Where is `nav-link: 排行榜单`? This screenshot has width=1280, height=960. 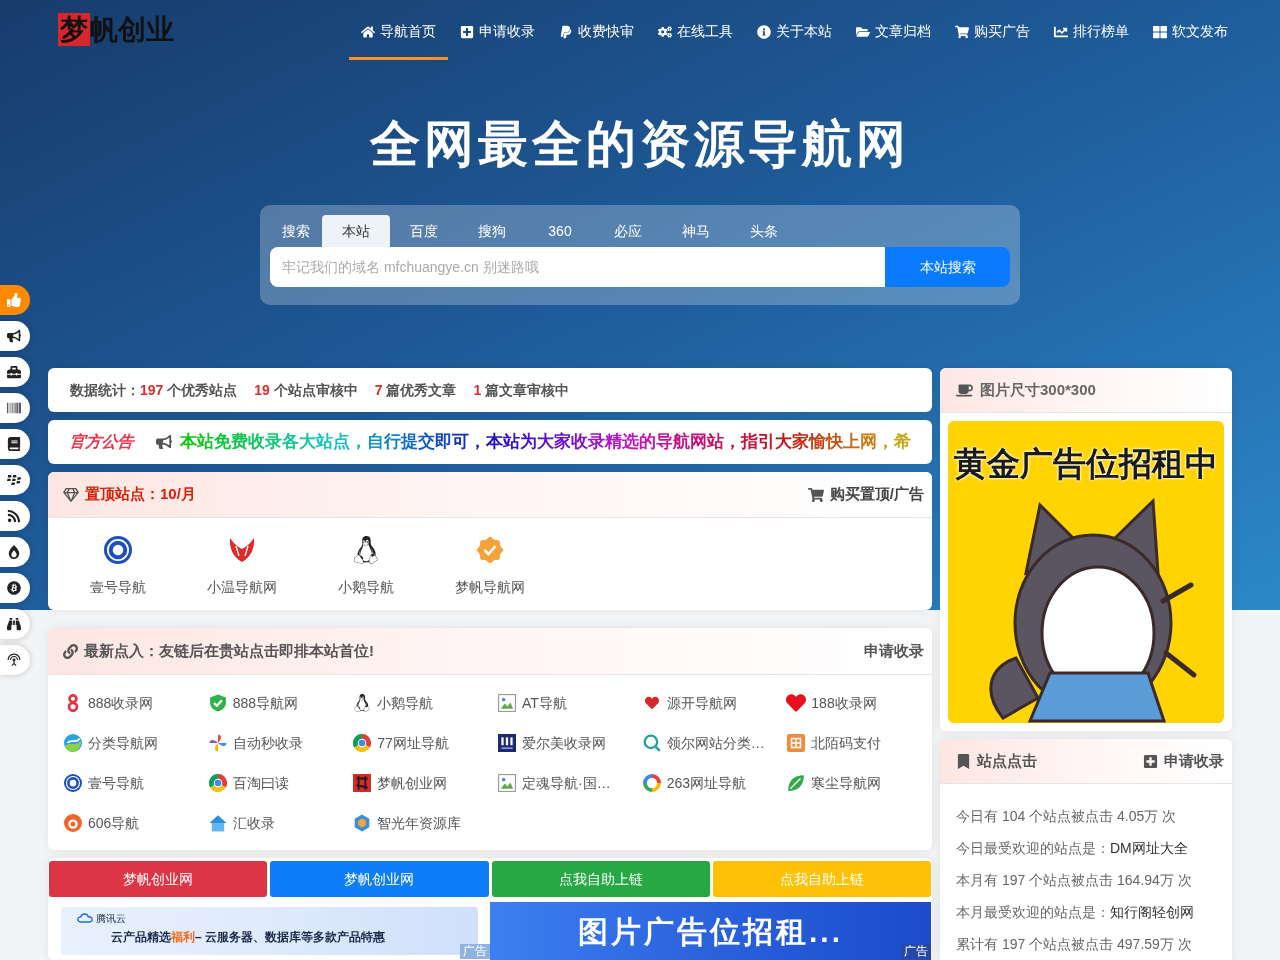
nav-link: 排行榜单 is located at coordinates (1091, 30).